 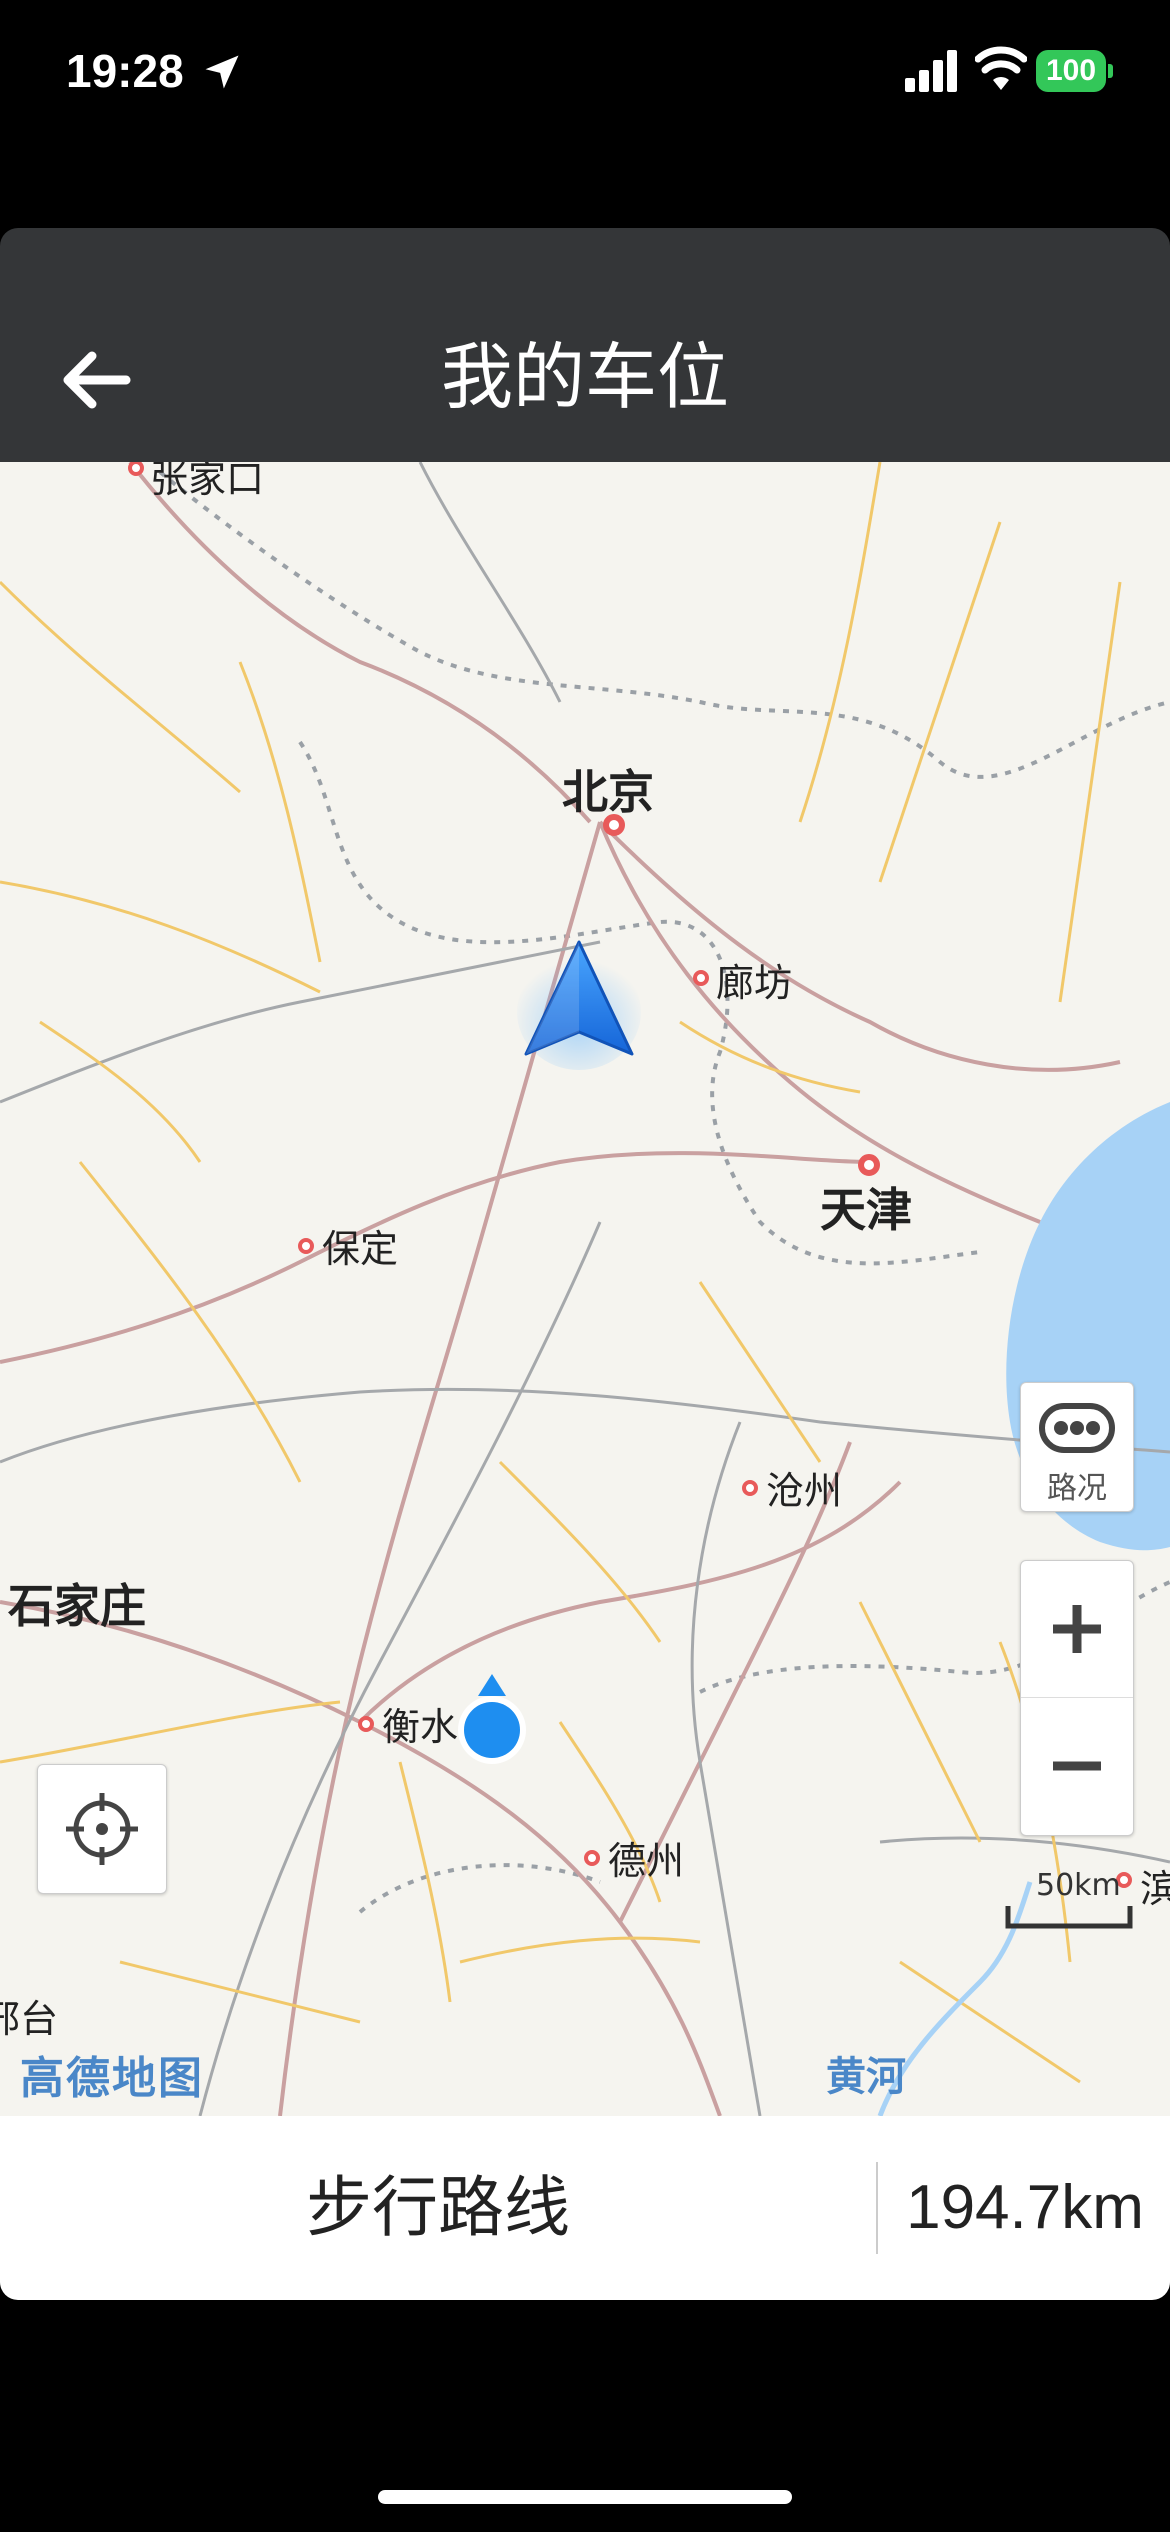 I want to click on cellular-signal-icon, so click(x=931, y=71).